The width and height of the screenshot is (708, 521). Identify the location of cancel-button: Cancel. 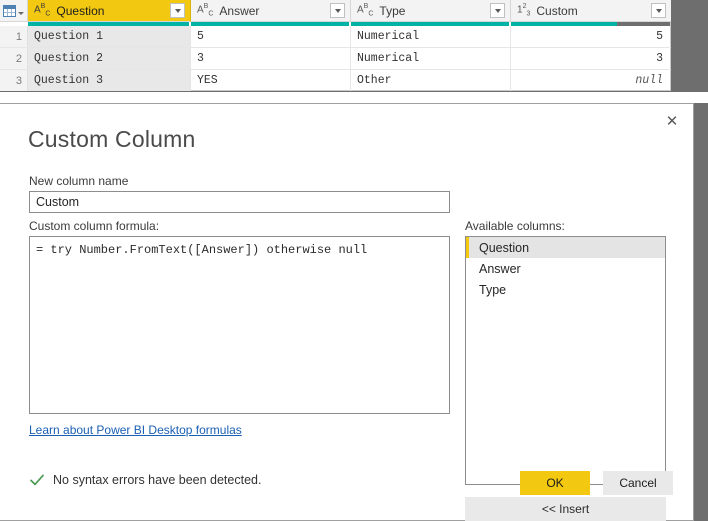
(638, 483).